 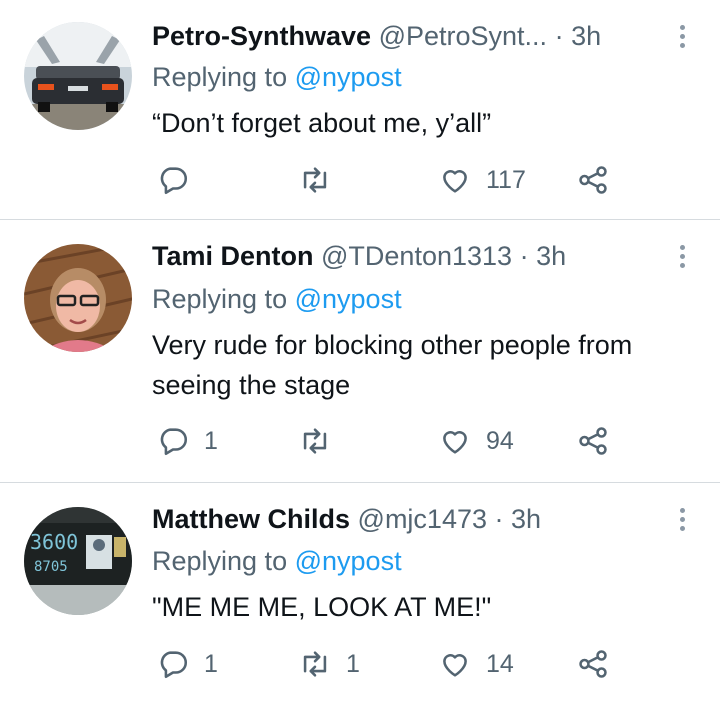 I want to click on like-count: 117, so click(x=506, y=179).